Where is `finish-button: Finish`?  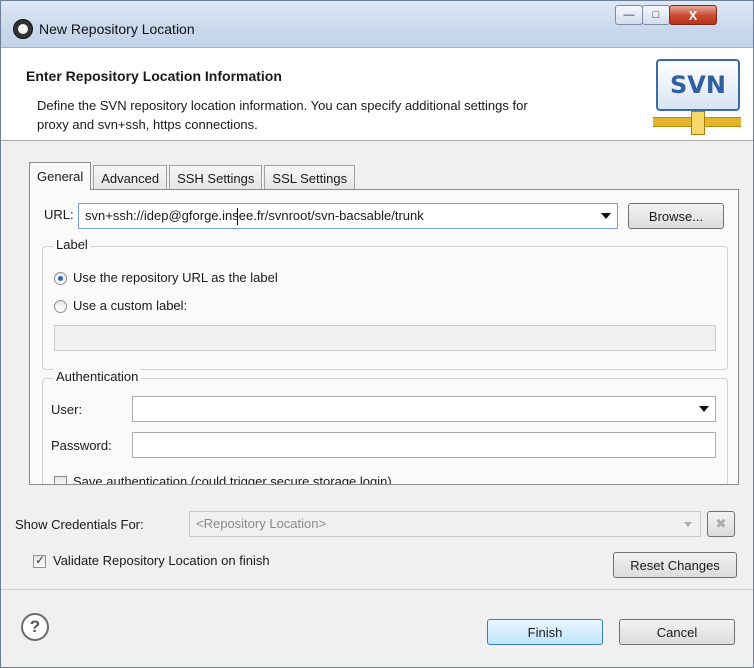 finish-button: Finish is located at coordinates (545, 632).